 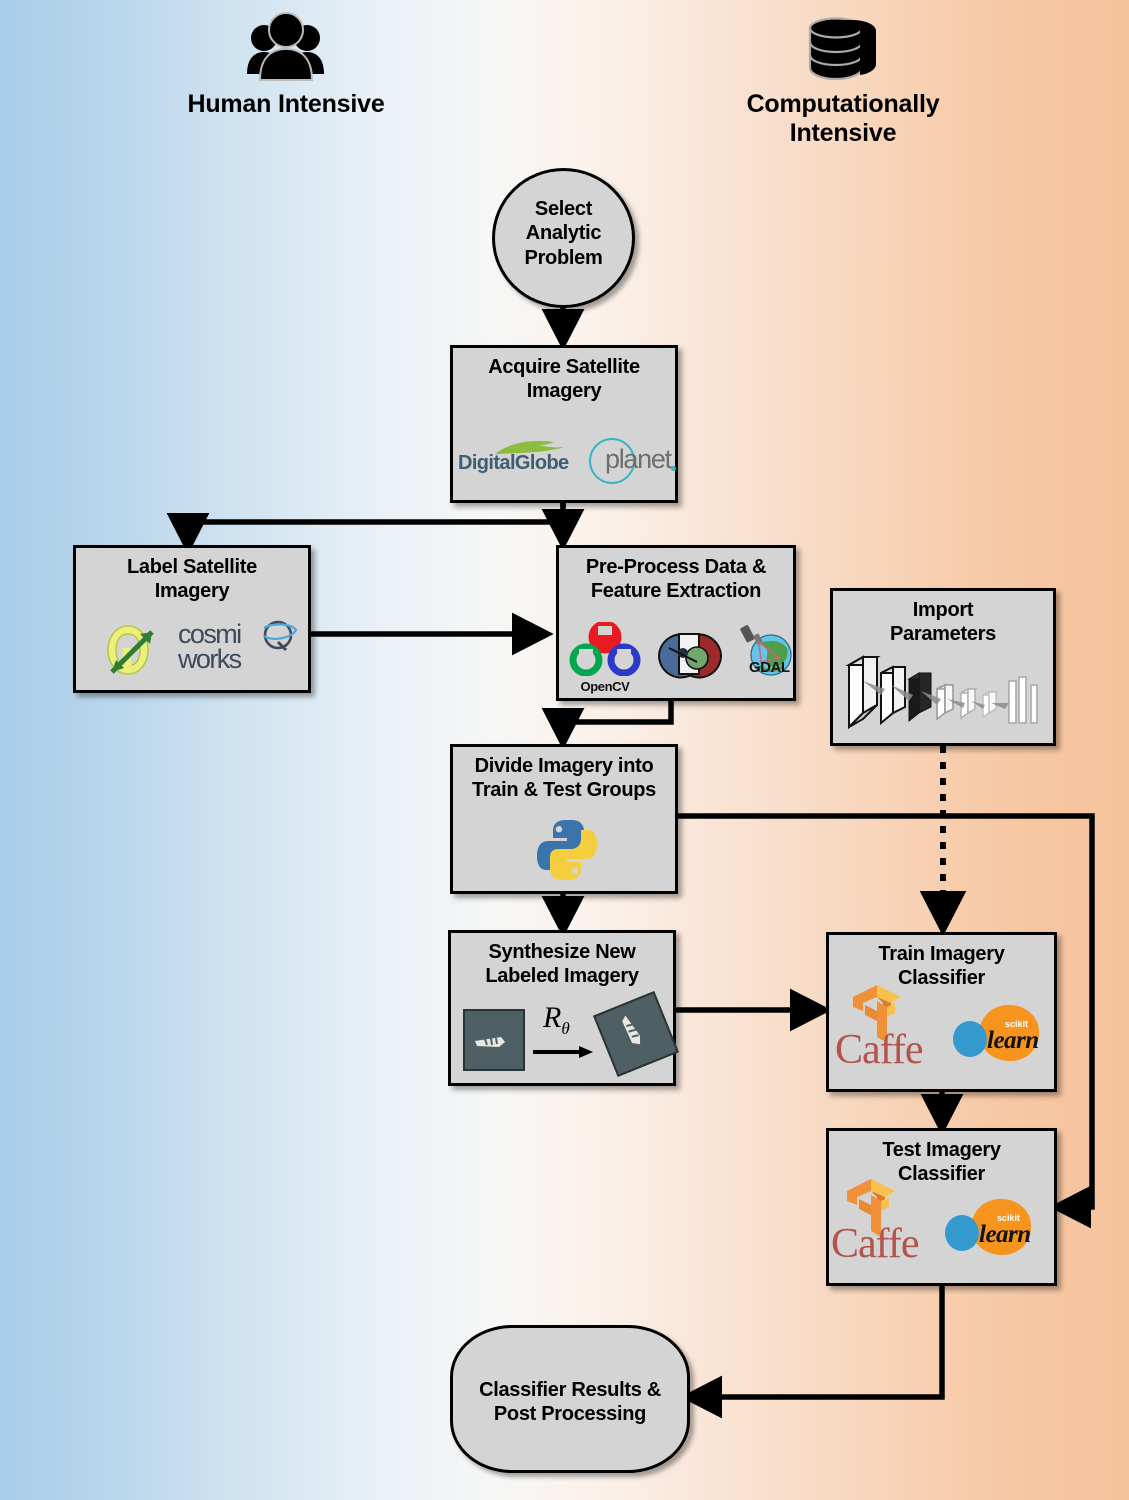 I want to click on digitalglobe-logo: DigitalGlobe, so click(x=513, y=457).